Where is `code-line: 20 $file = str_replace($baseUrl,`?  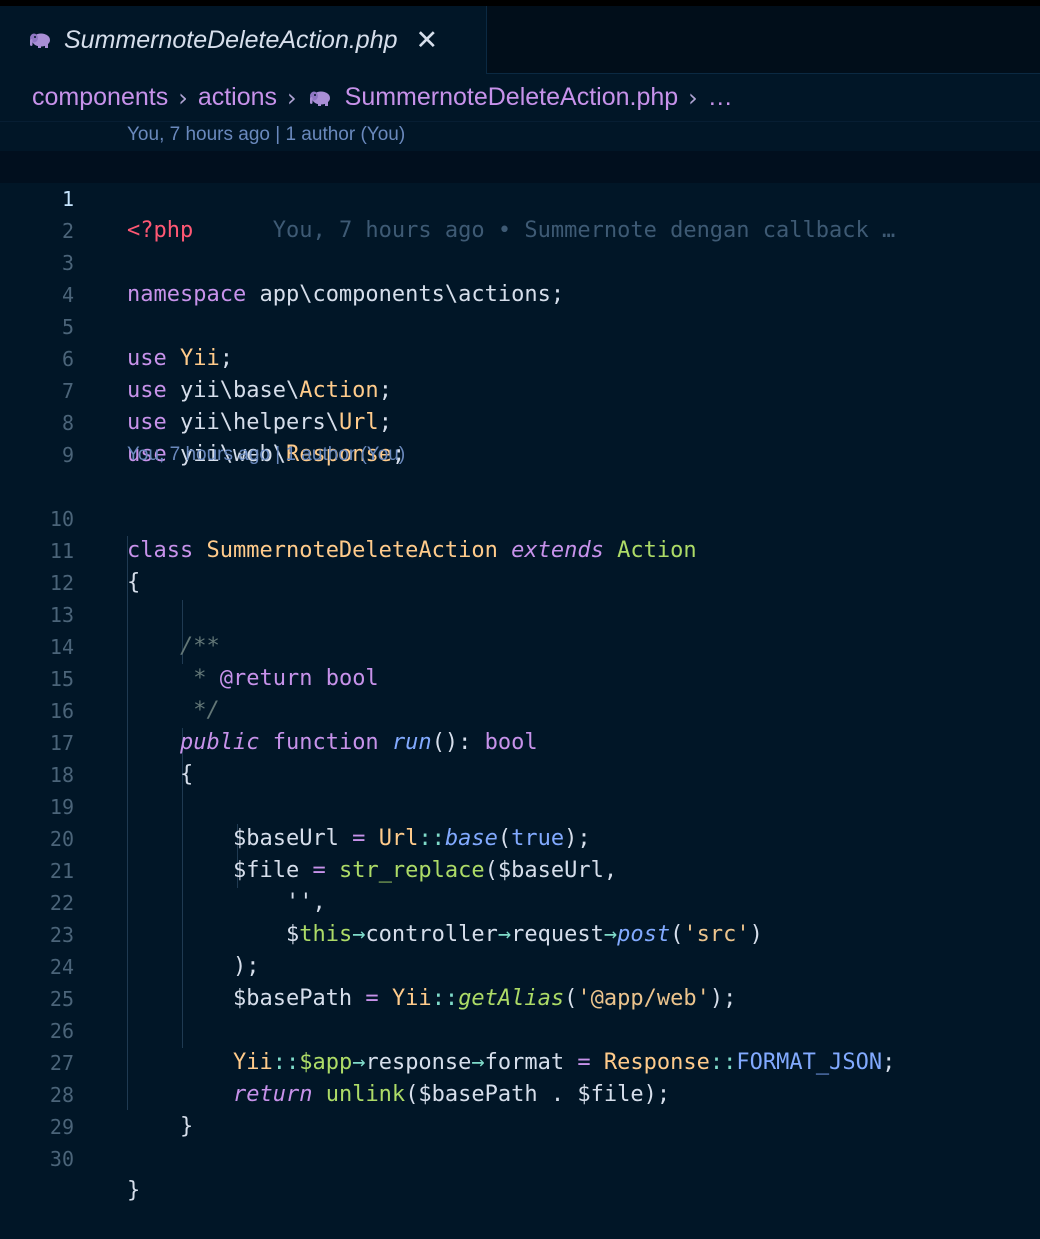 code-line: 20 $file = str_replace($baseUrl, is located at coordinates (520, 837).